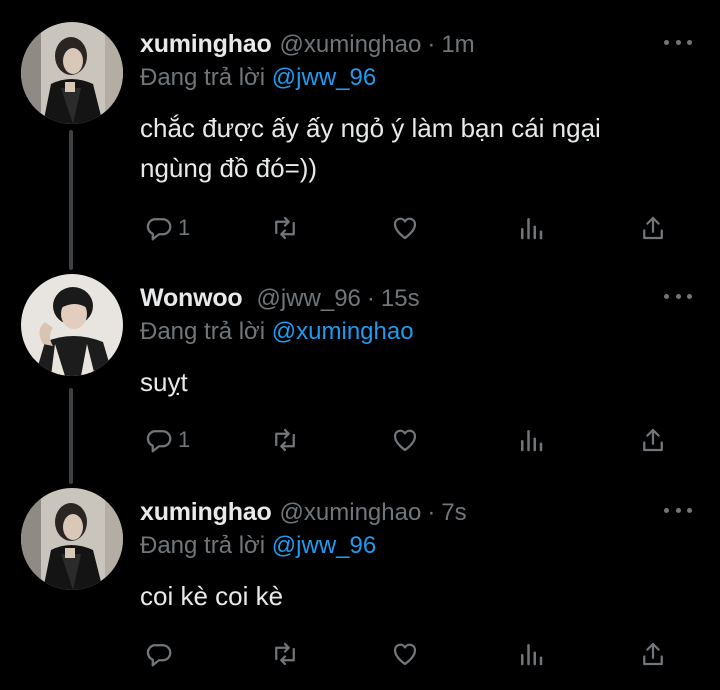  I want to click on tweet-header: xuminghao @xuminghao · 1m, so click(307, 47).